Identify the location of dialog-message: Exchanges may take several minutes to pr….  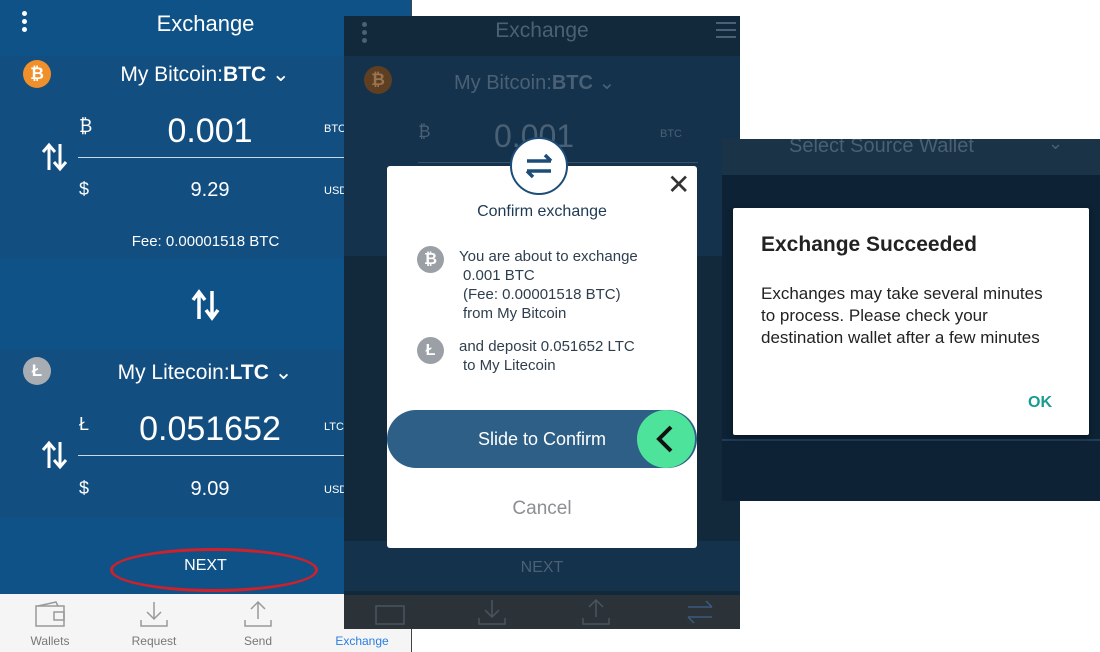
(902, 315).